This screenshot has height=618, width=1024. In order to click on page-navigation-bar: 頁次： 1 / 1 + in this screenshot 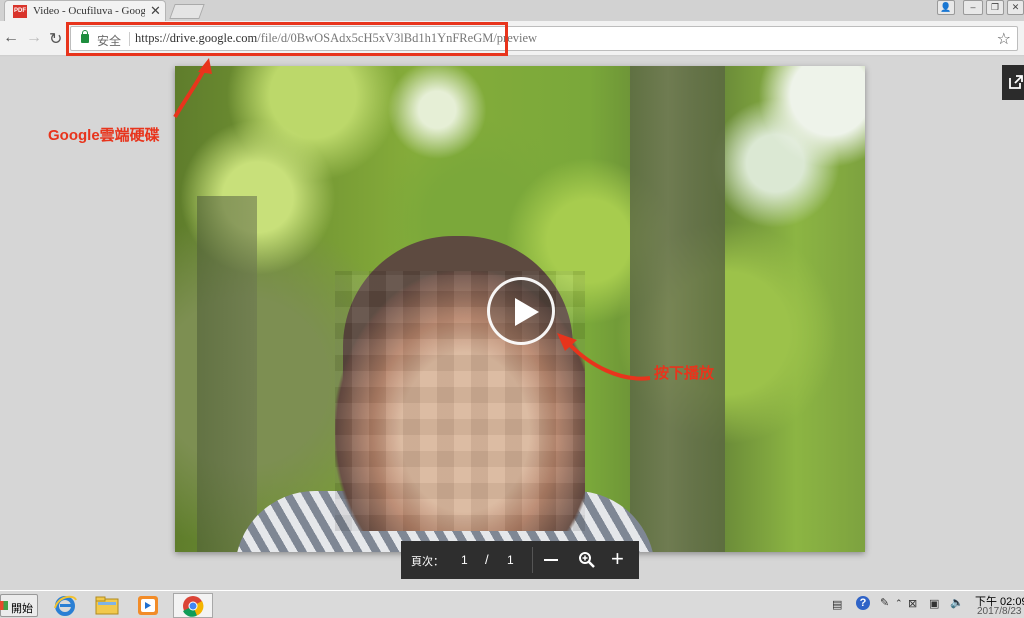, I will do `click(520, 560)`.